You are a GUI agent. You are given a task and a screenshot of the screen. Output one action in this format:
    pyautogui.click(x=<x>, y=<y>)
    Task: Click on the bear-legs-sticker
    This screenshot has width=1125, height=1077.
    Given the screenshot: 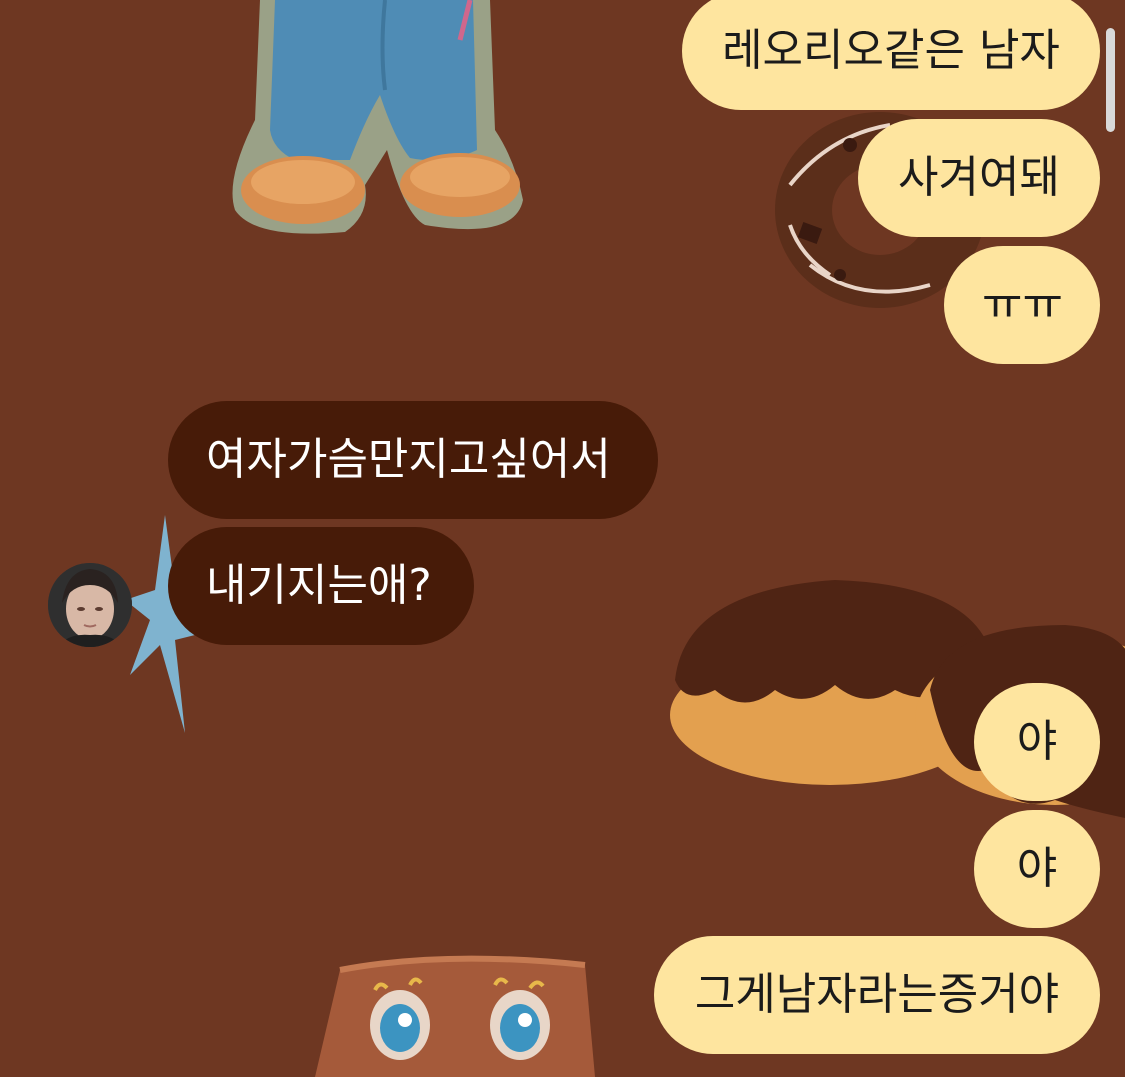 What is the action you would take?
    pyautogui.click(x=377, y=117)
    